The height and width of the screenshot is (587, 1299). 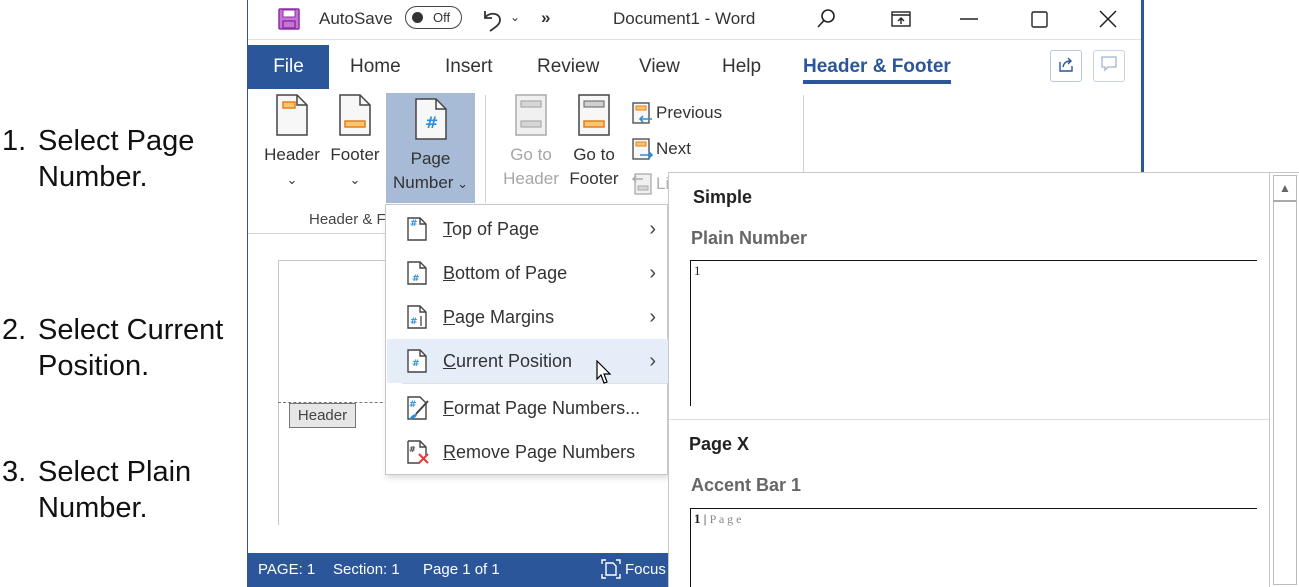 What do you see at coordinates (969, 419) in the screenshot?
I see `gallery-divider` at bounding box center [969, 419].